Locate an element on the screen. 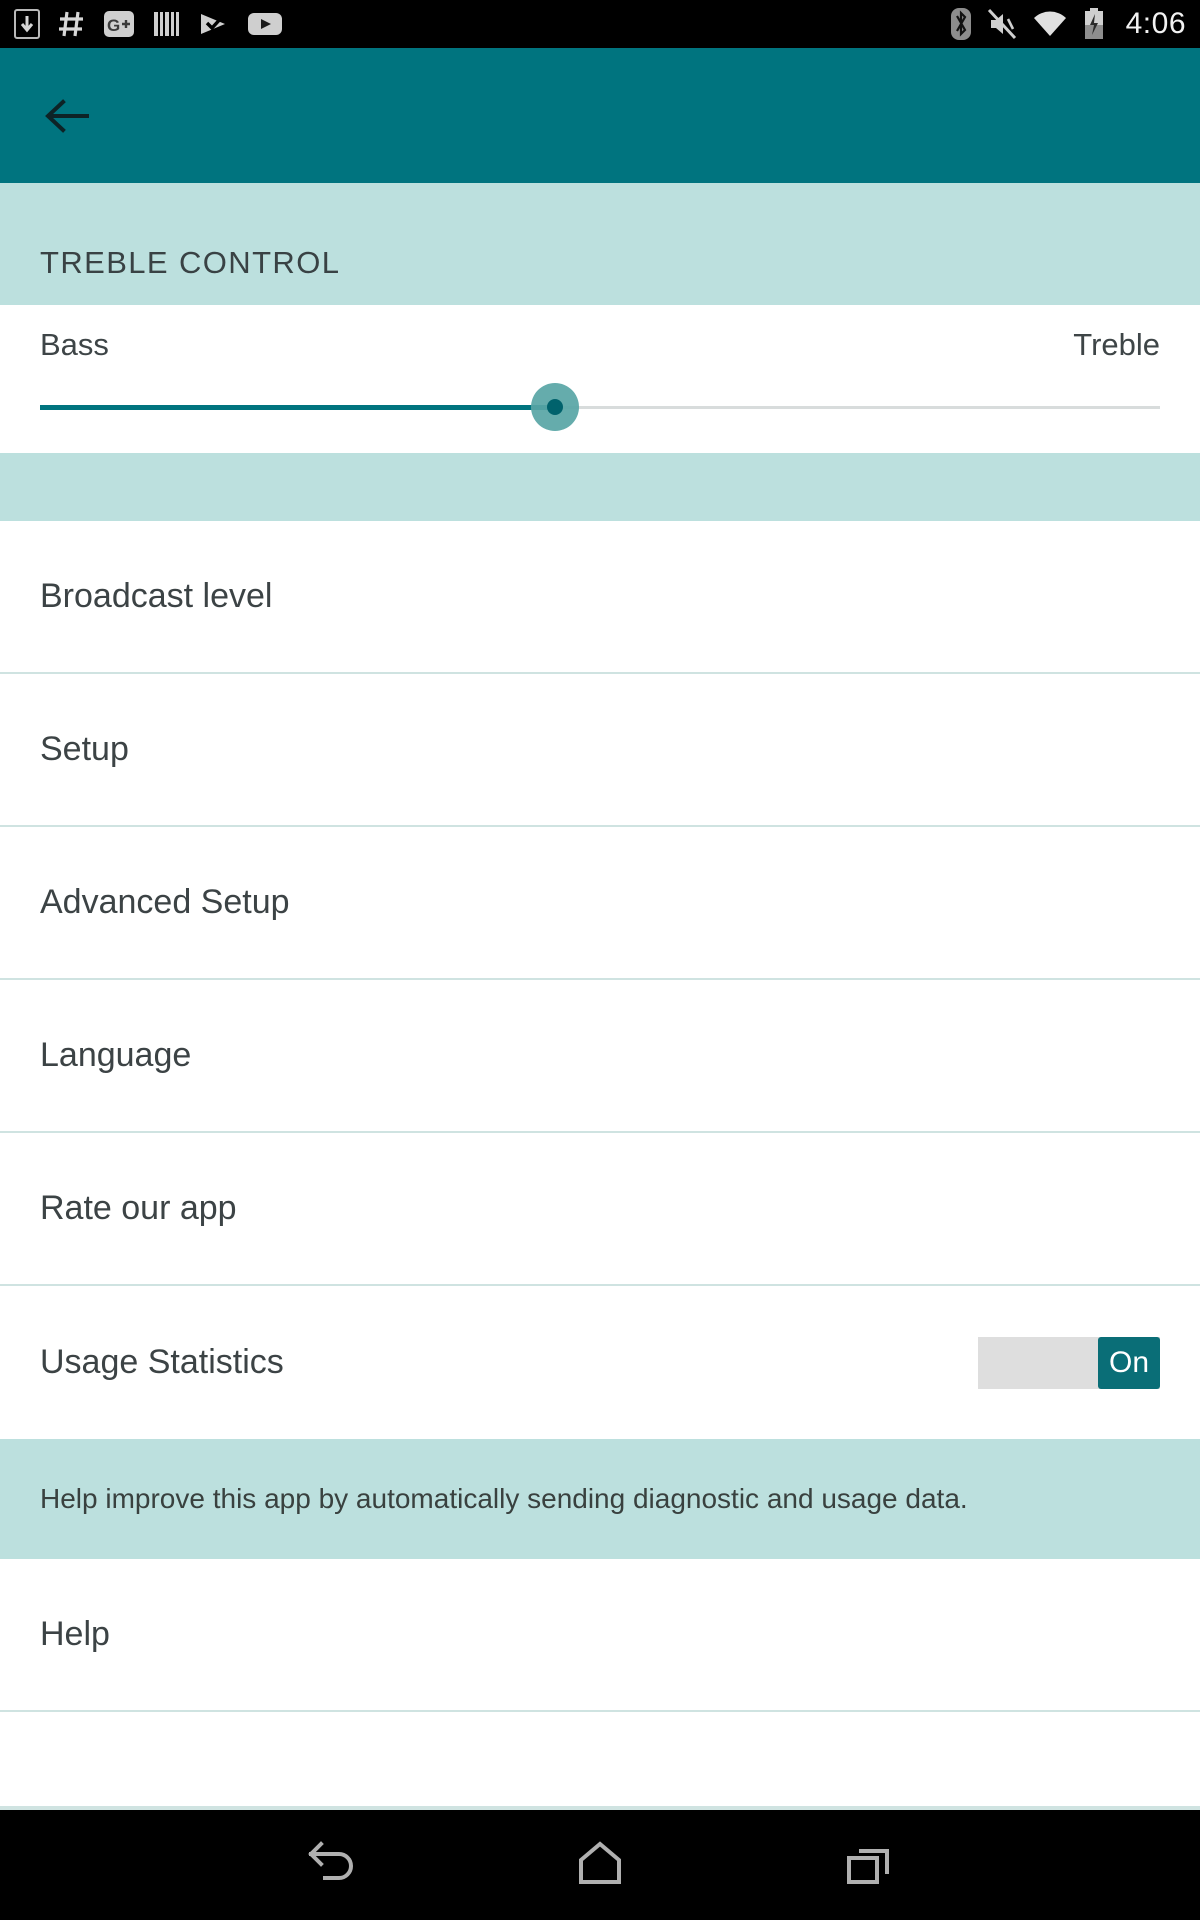 Image resolution: width=1200 pixels, height=1920 pixels. usage-statistics-right: On is located at coordinates (1069, 1362).